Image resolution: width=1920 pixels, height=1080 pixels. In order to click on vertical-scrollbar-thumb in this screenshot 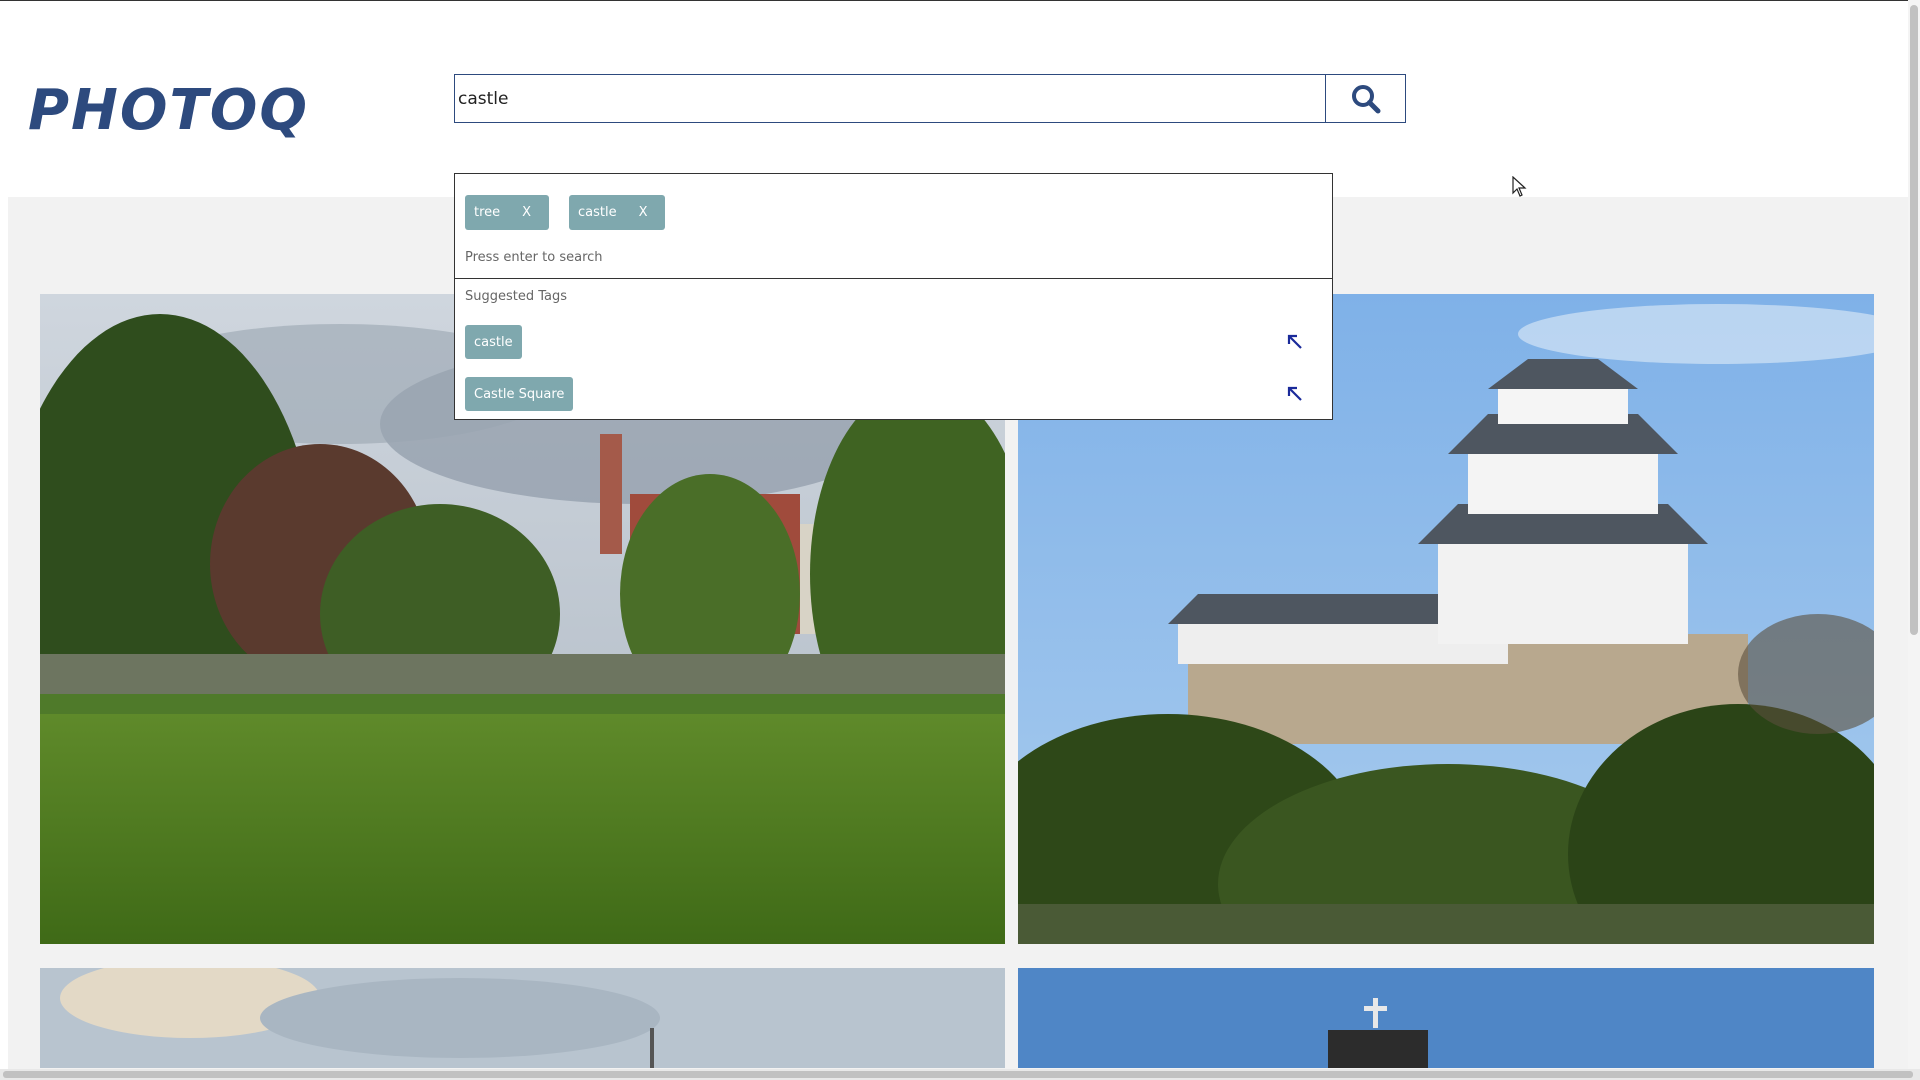, I will do `click(1914, 320)`.